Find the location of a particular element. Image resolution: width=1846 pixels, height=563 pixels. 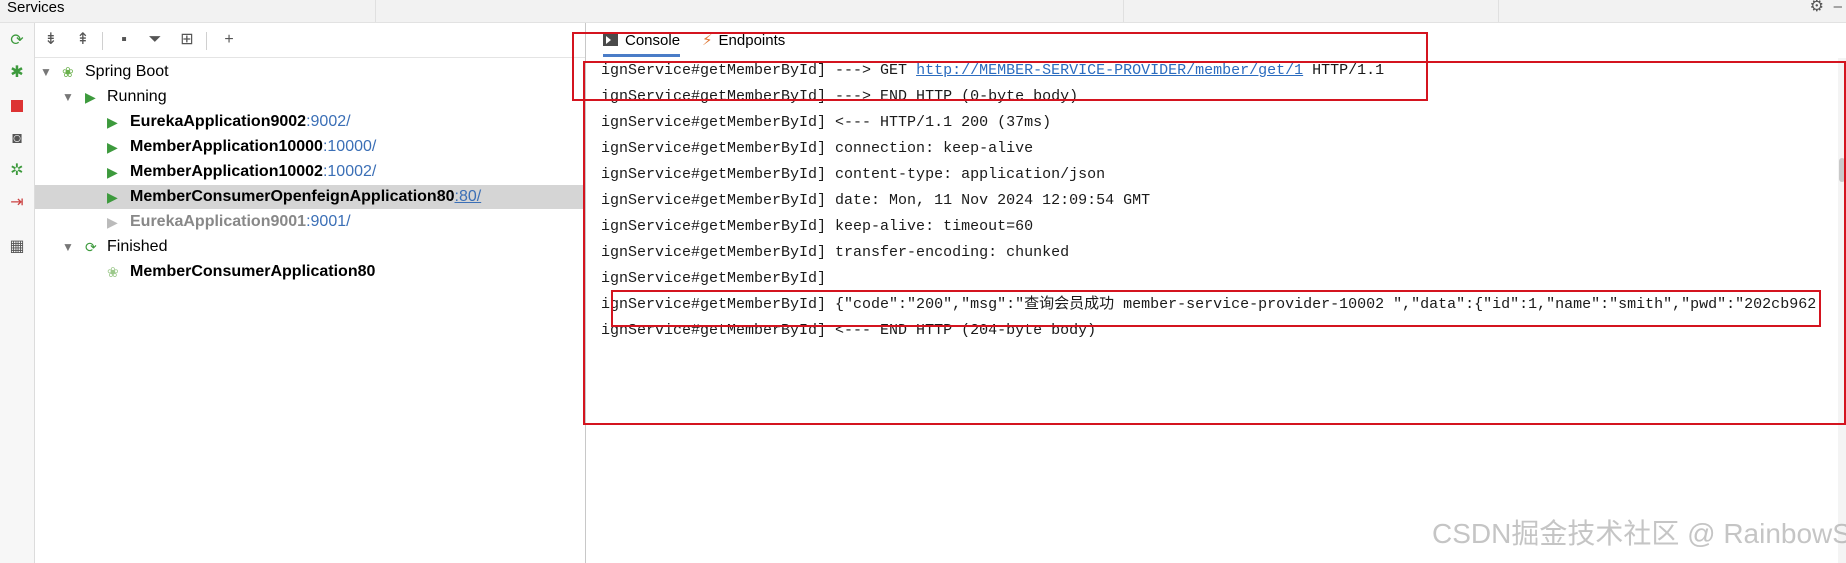

minimize-icon: – is located at coordinates (1838, 7).